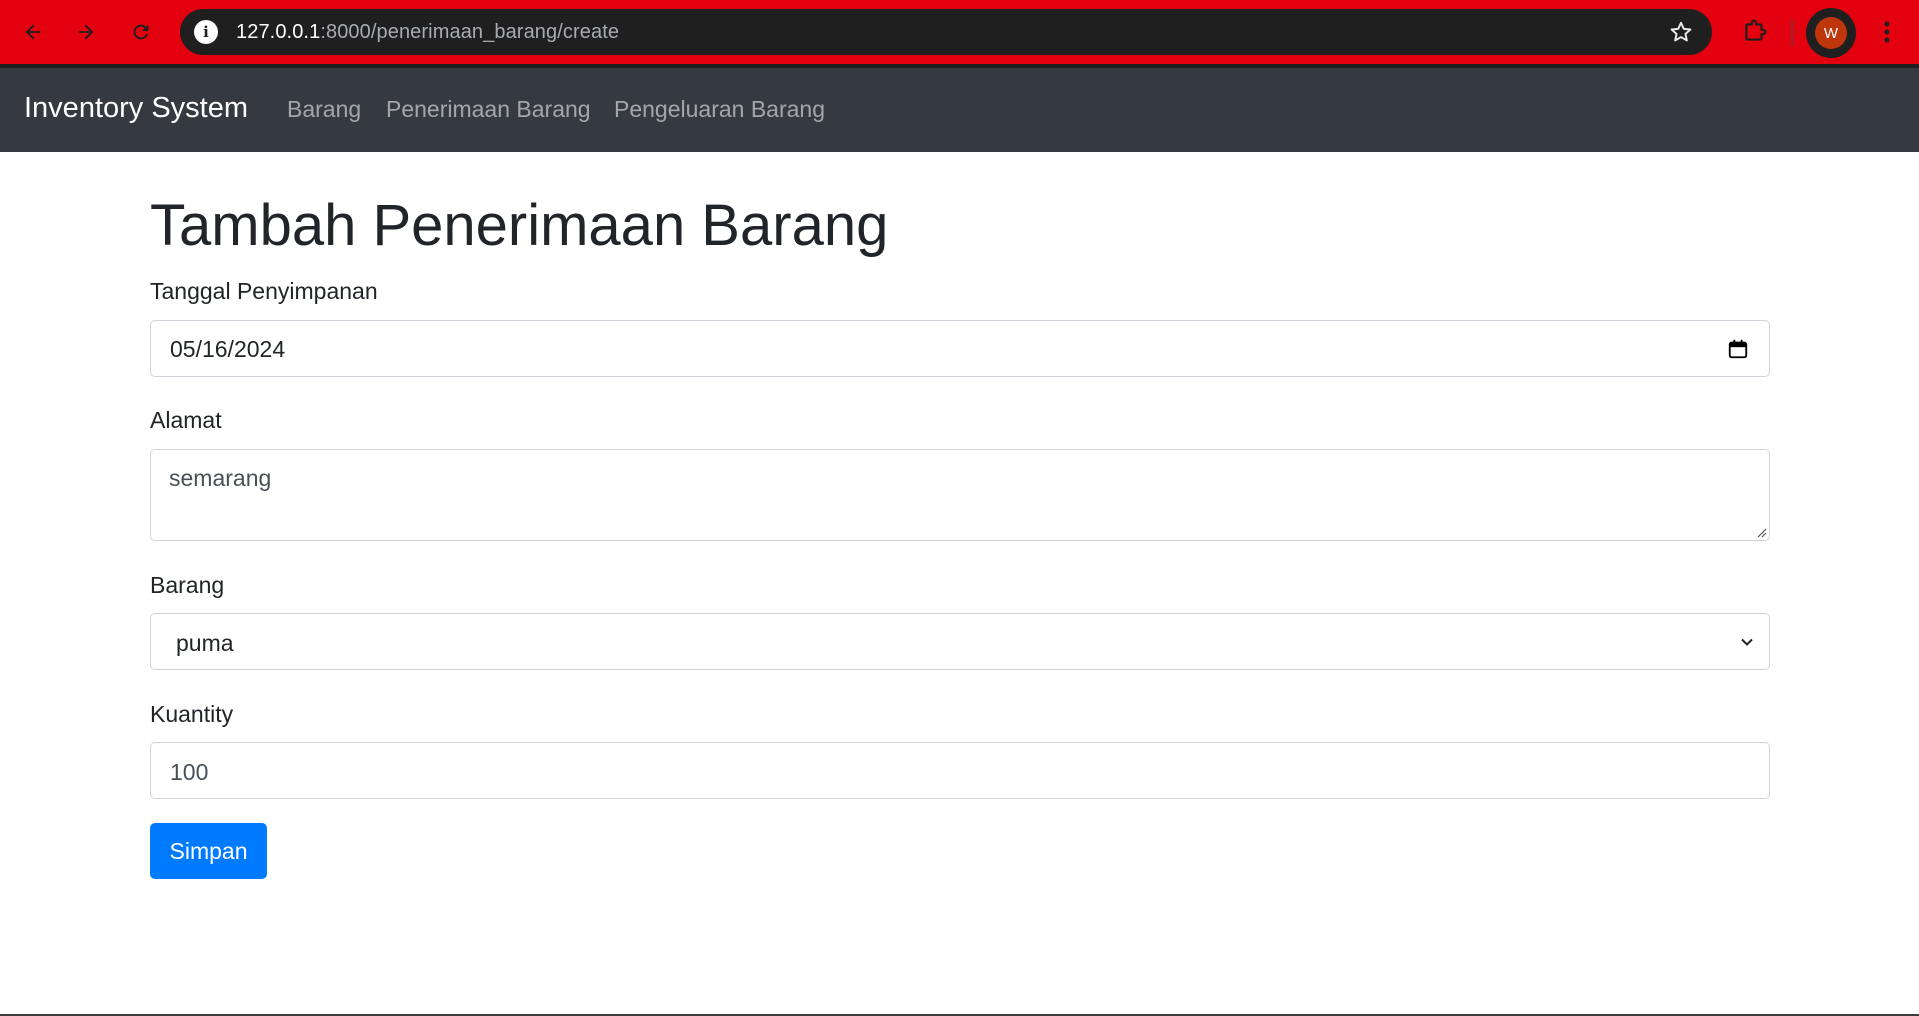 The width and height of the screenshot is (1919, 1016). I want to click on url-path: :8000/penerimaan_barang/create, so click(470, 32).